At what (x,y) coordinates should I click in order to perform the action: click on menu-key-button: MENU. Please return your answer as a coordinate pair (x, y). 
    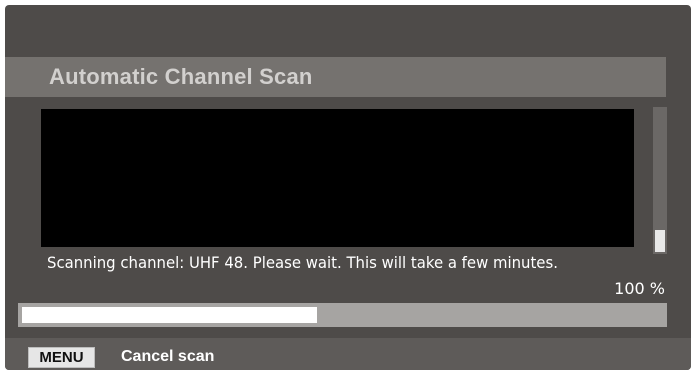
    Looking at the image, I should click on (61, 357).